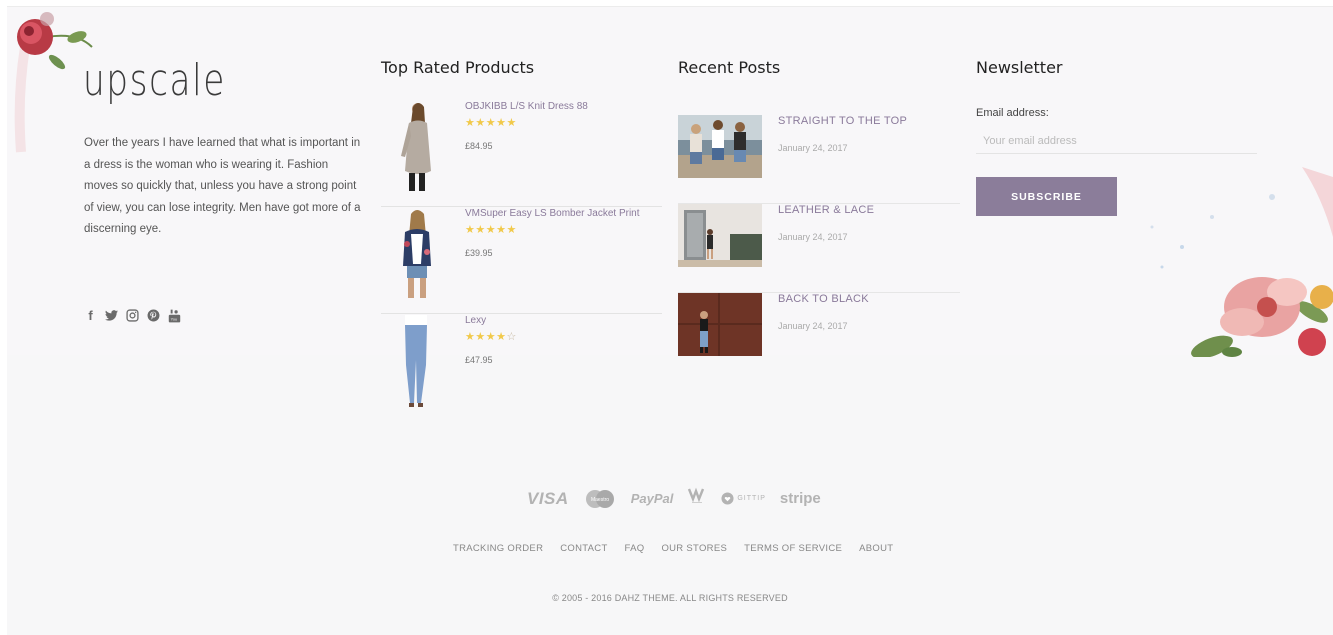 This screenshot has width=1333, height=635. What do you see at coordinates (793, 548) in the screenshot?
I see `link-terms-of-service: TERMS OF SERVICE` at bounding box center [793, 548].